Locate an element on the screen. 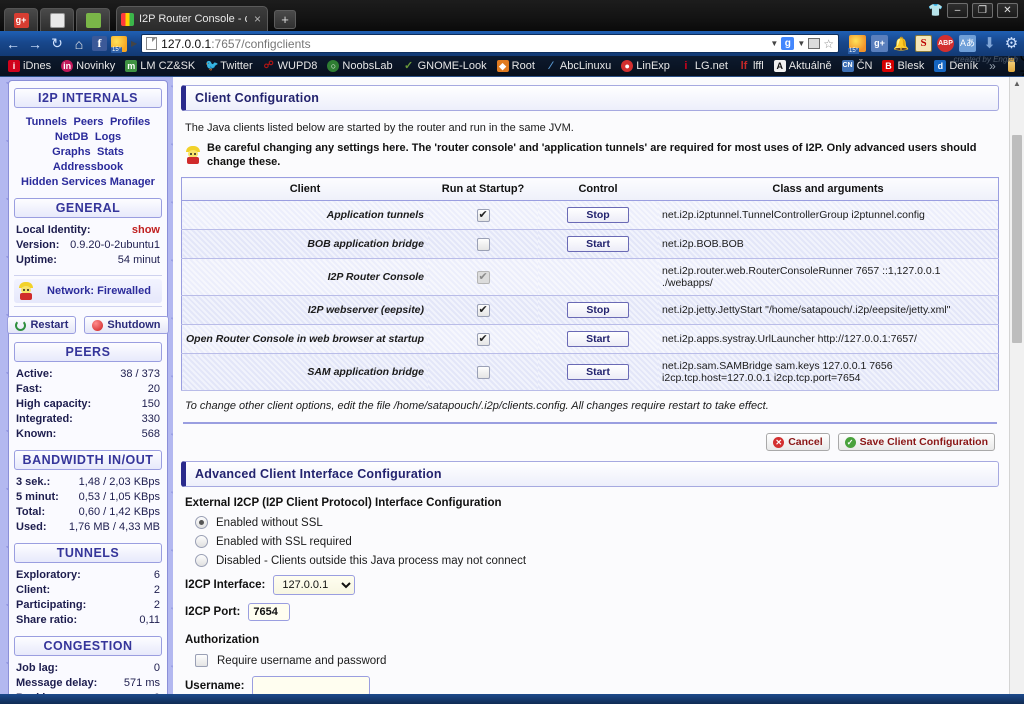 This screenshot has height=704, width=1024. apps-grid-icon is located at coordinates (814, 43).